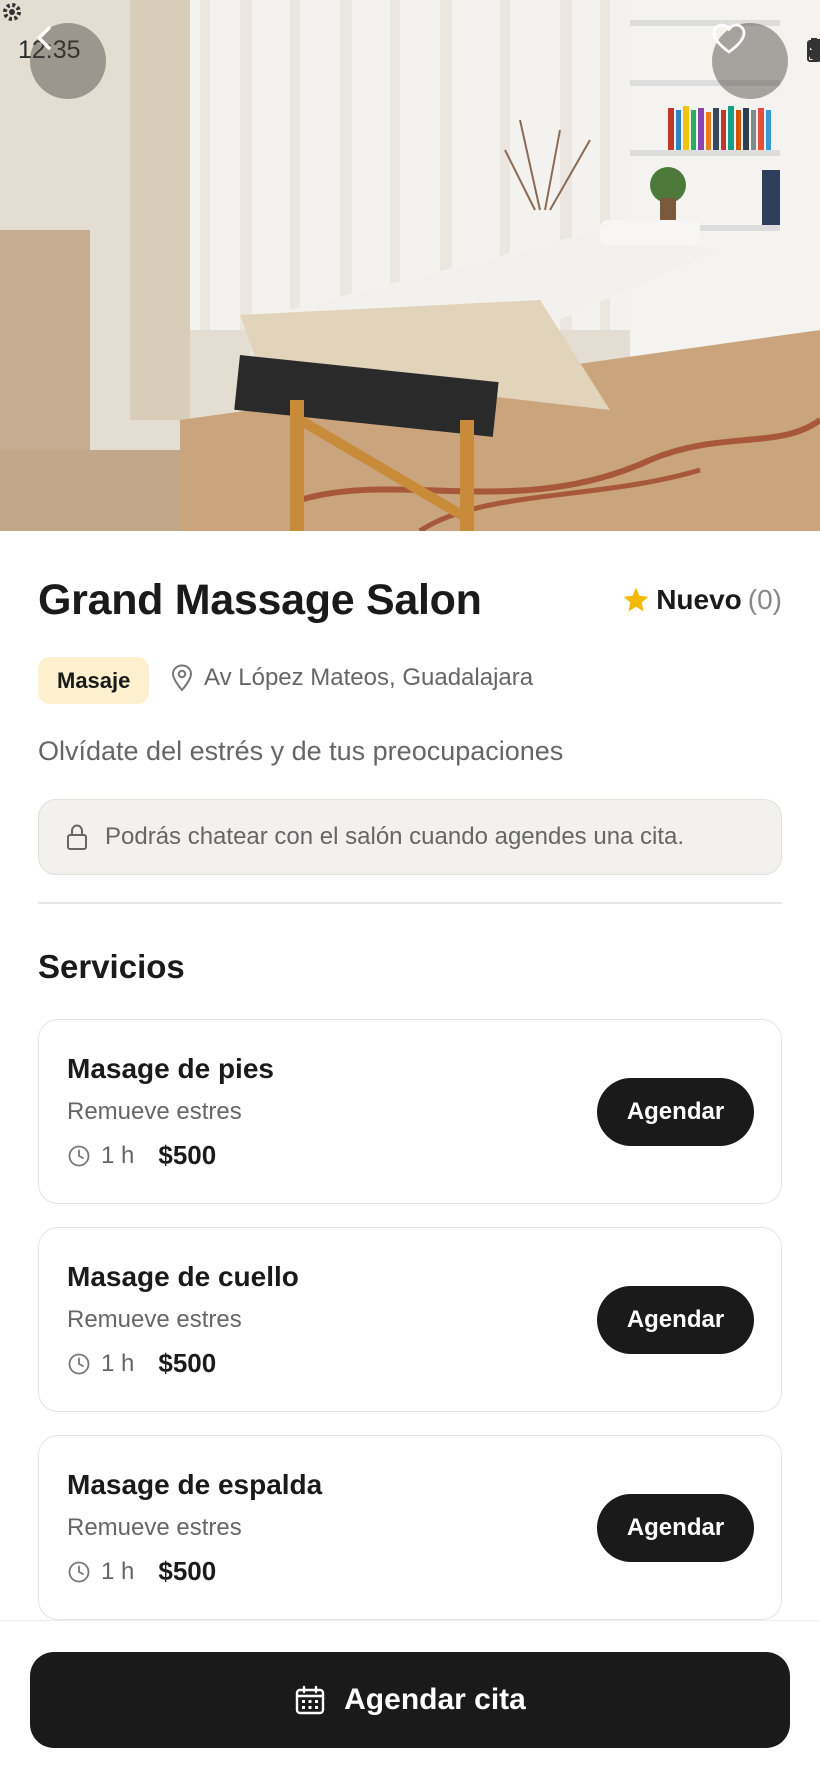  I want to click on category-tag: Masaje, so click(94, 680).